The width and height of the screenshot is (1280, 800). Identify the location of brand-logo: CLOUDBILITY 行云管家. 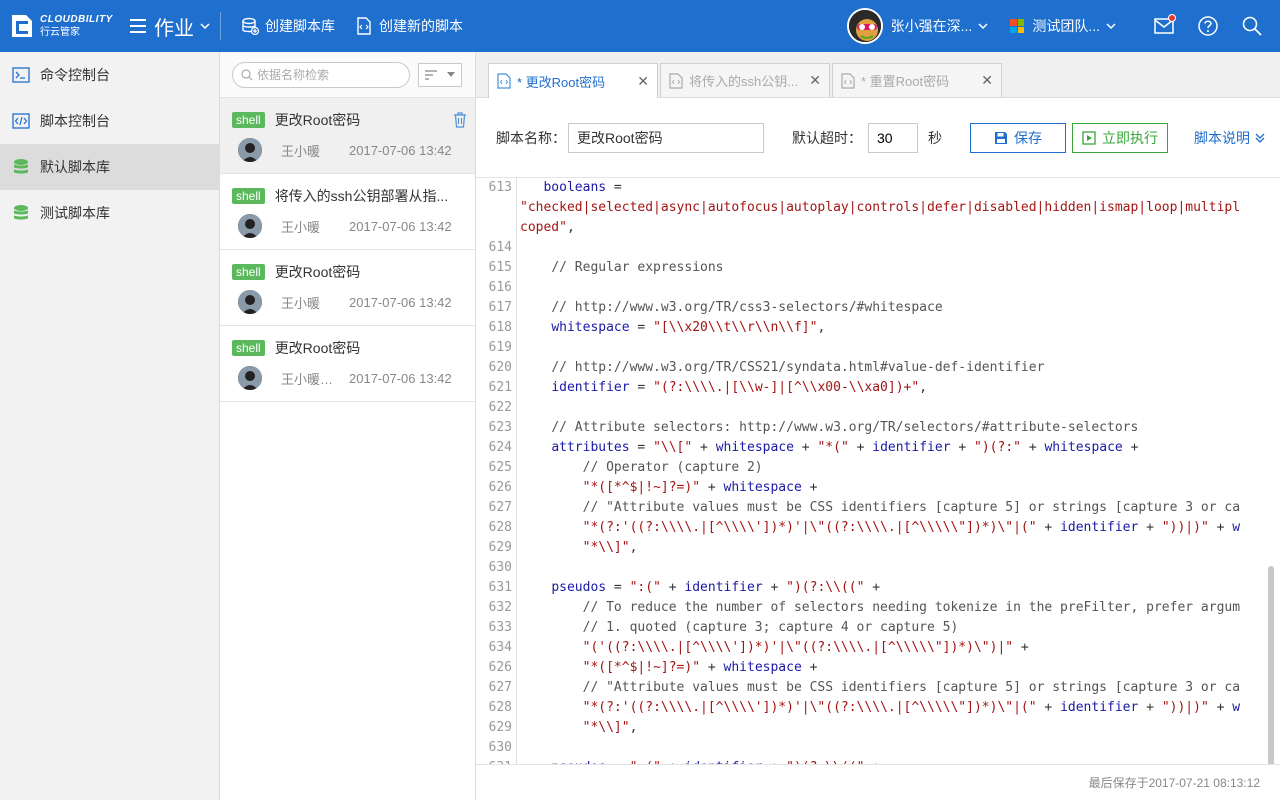
(64, 26).